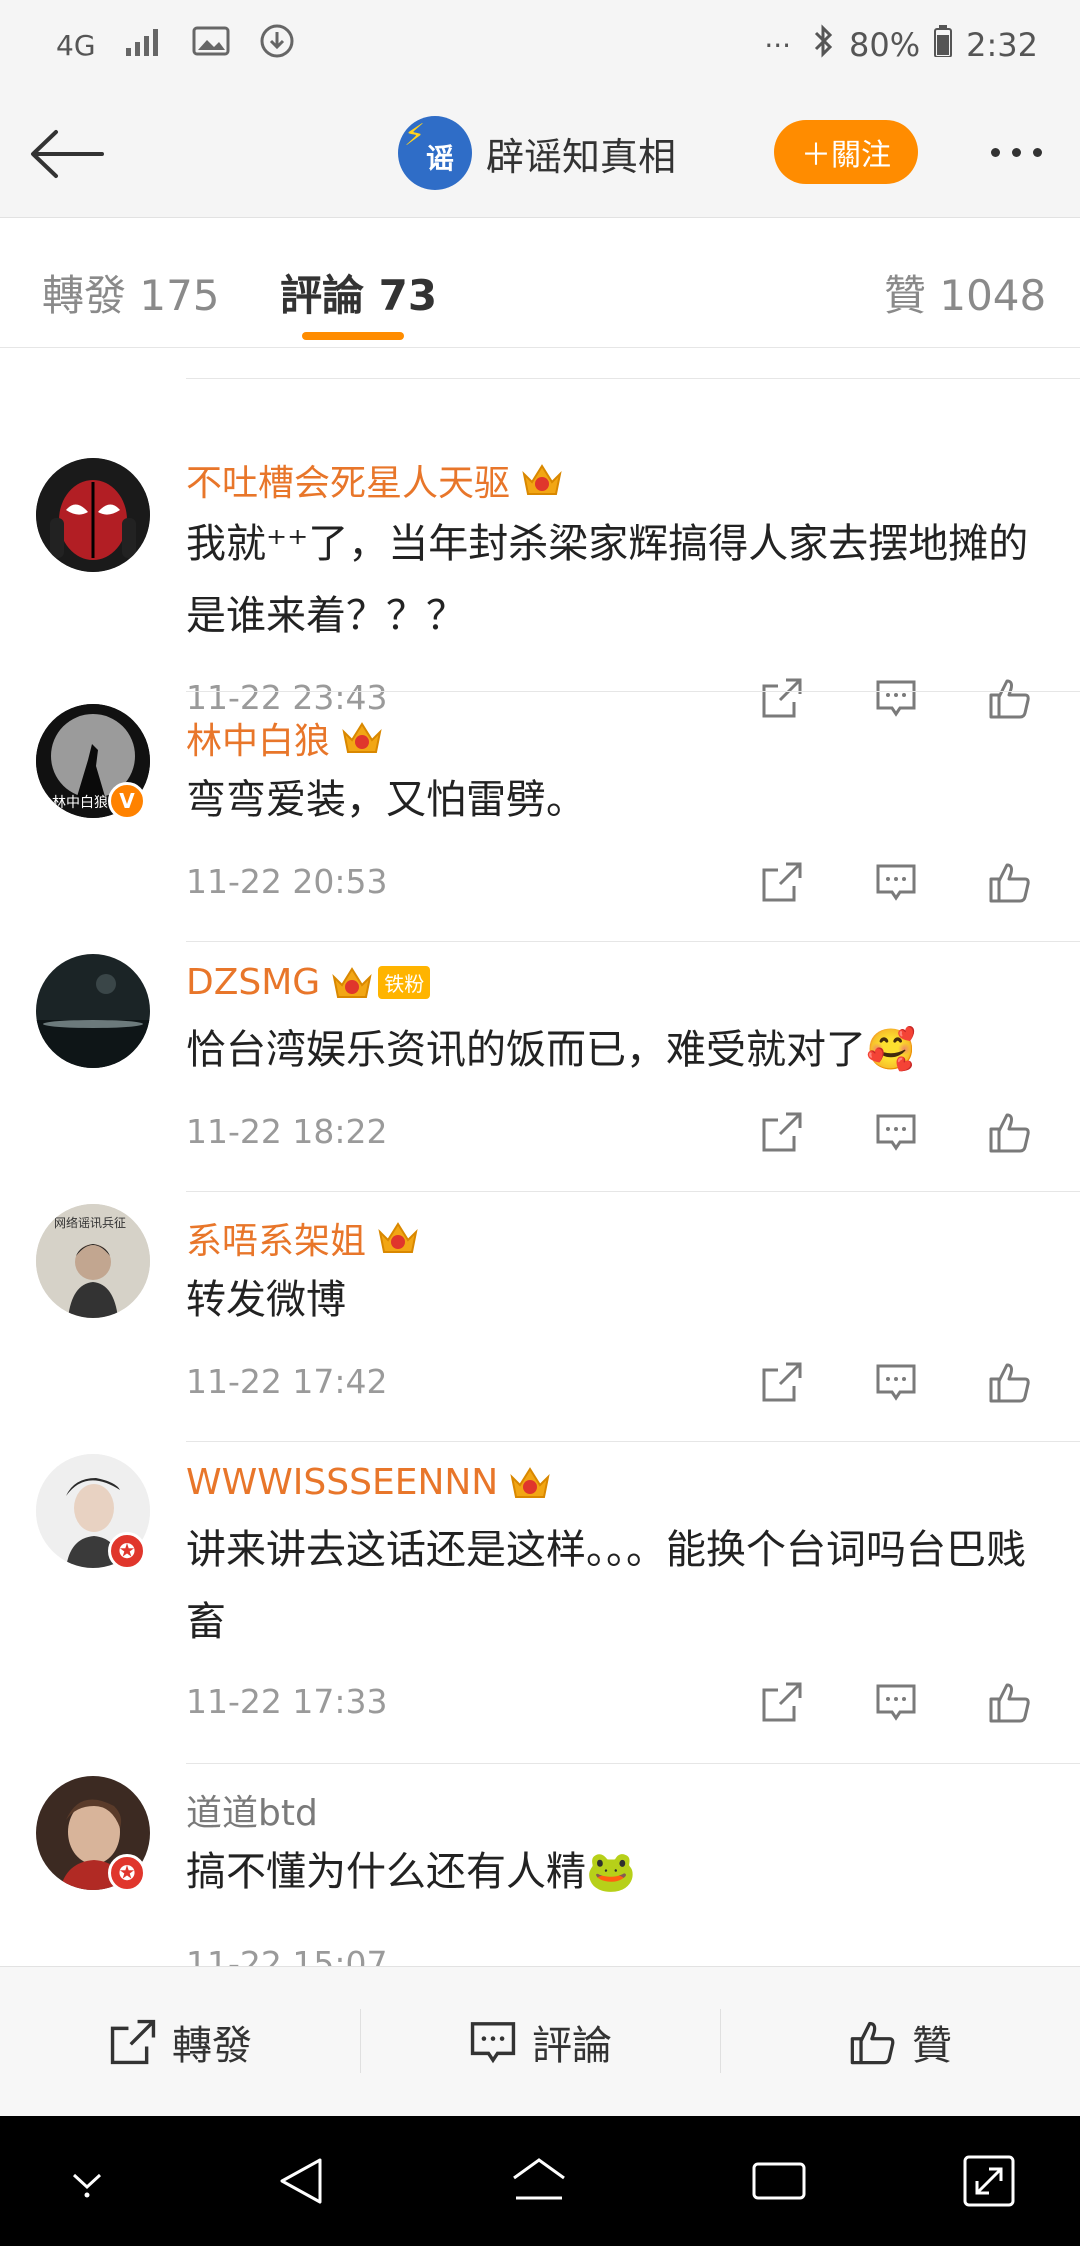  I want to click on comment-item: DZSMG 铁粉 恰台湾娱乐资讯的饭而已，难受就对了🥰 11-22 18:22, so click(540, 1067).